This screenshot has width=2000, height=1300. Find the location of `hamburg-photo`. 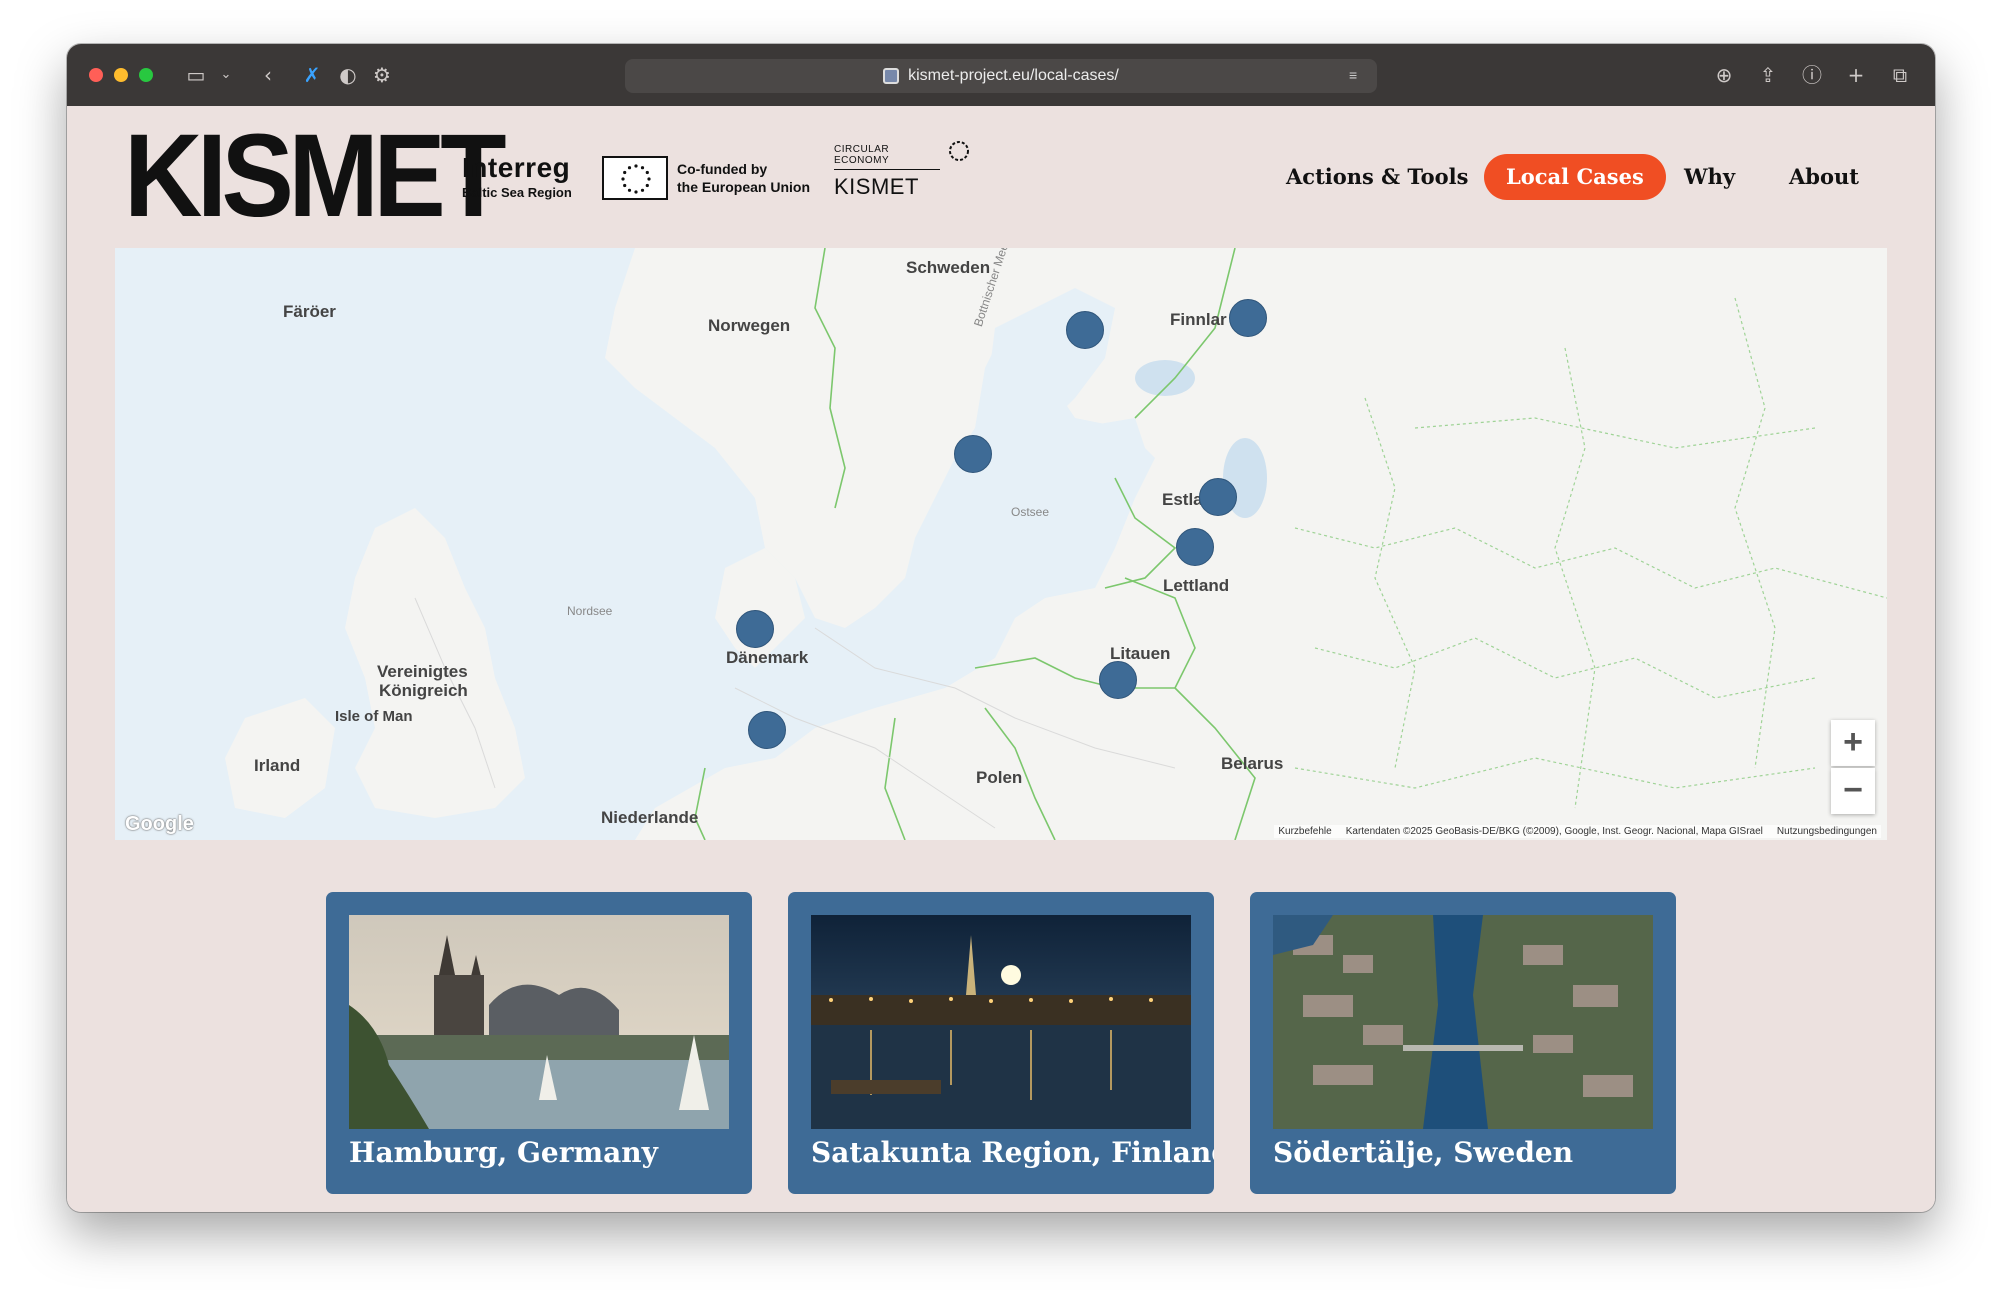

hamburg-photo is located at coordinates (539, 1022).